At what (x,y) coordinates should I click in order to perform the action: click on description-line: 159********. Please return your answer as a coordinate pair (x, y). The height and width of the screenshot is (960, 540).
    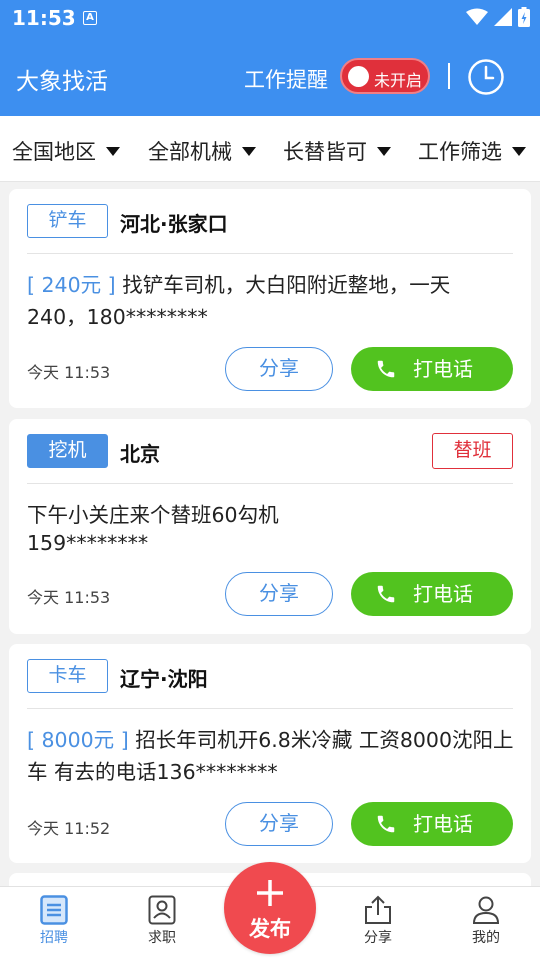
    Looking at the image, I should click on (88, 543).